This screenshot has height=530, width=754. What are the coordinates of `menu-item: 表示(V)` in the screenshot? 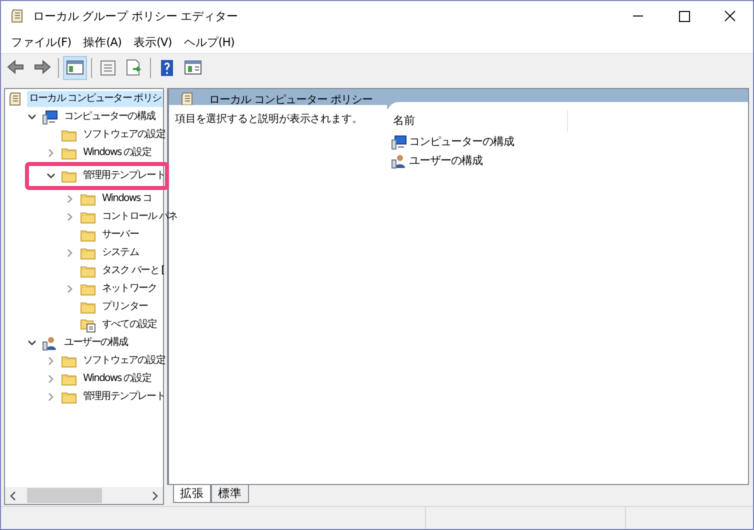 It's located at (152, 42).